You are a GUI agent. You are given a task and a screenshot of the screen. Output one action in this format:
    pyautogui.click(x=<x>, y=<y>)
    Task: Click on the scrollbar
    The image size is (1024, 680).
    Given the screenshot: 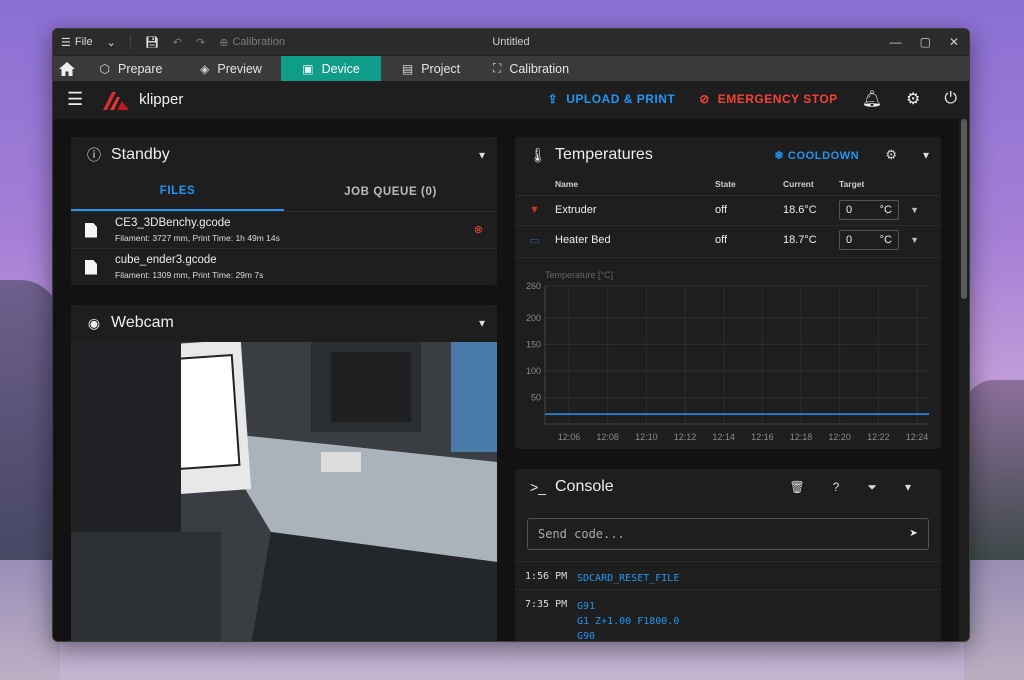 What is the action you would take?
    pyautogui.click(x=964, y=209)
    